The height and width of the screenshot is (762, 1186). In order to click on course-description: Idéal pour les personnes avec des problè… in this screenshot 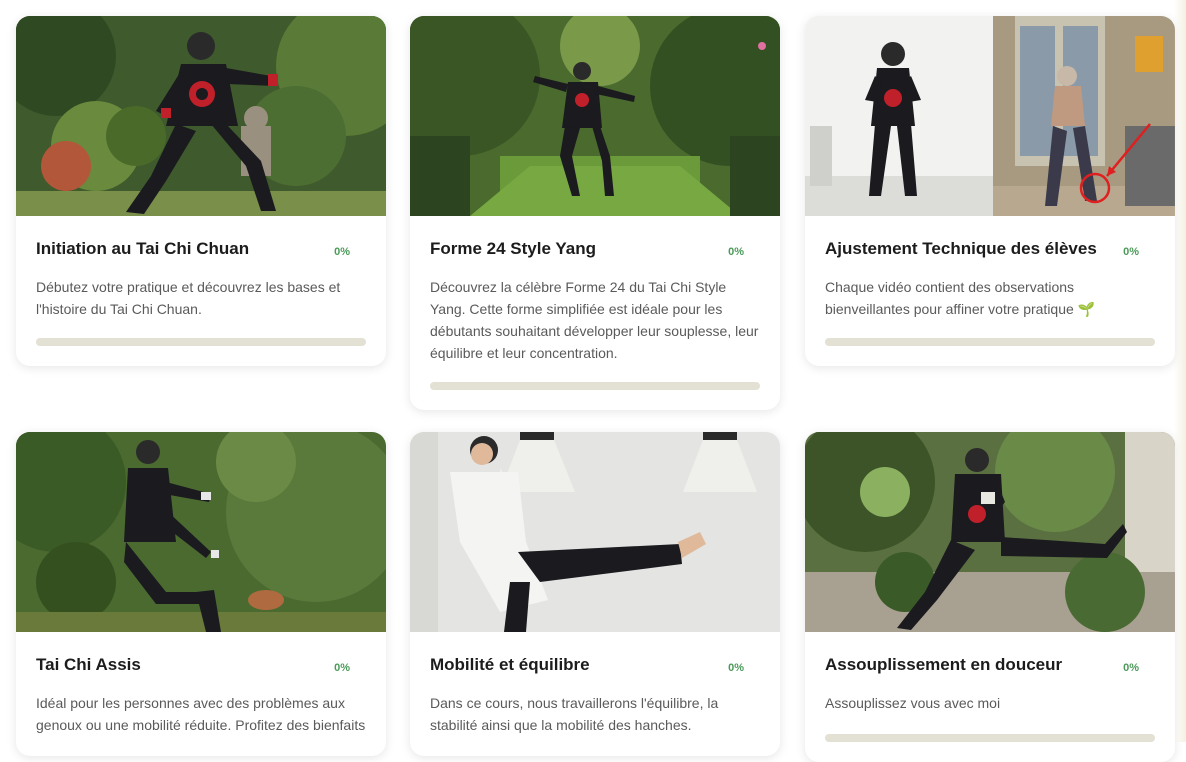, I will do `click(201, 714)`.